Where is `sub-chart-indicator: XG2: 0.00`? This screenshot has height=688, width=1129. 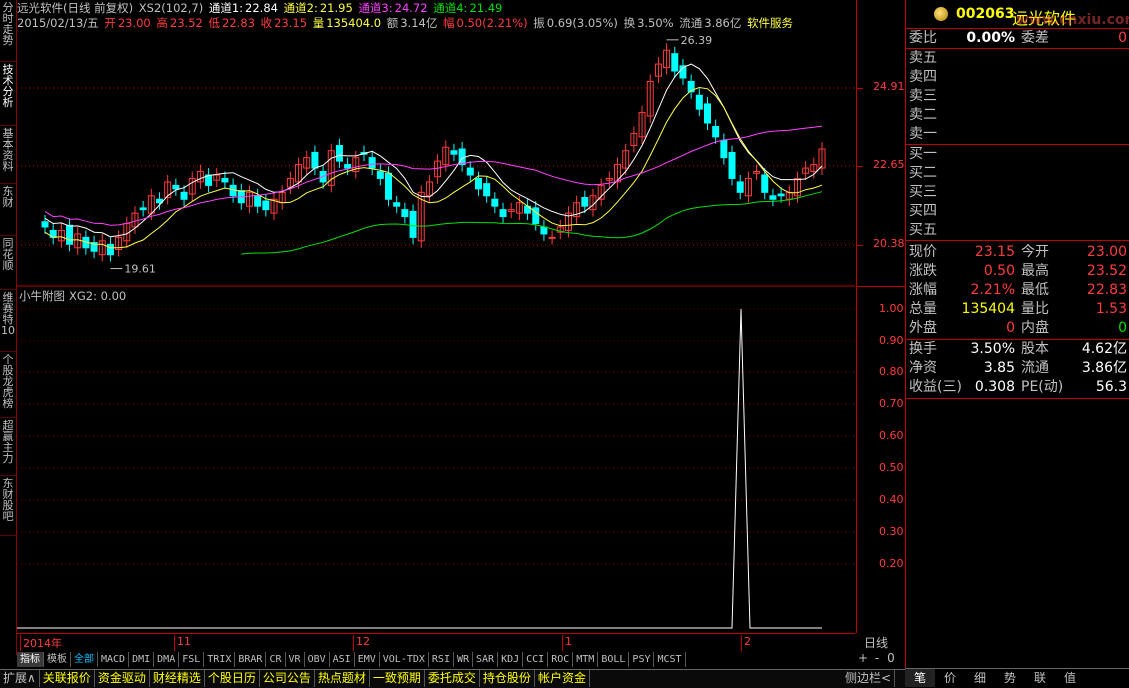 sub-chart-indicator: XG2: 0.00 is located at coordinates (97, 296).